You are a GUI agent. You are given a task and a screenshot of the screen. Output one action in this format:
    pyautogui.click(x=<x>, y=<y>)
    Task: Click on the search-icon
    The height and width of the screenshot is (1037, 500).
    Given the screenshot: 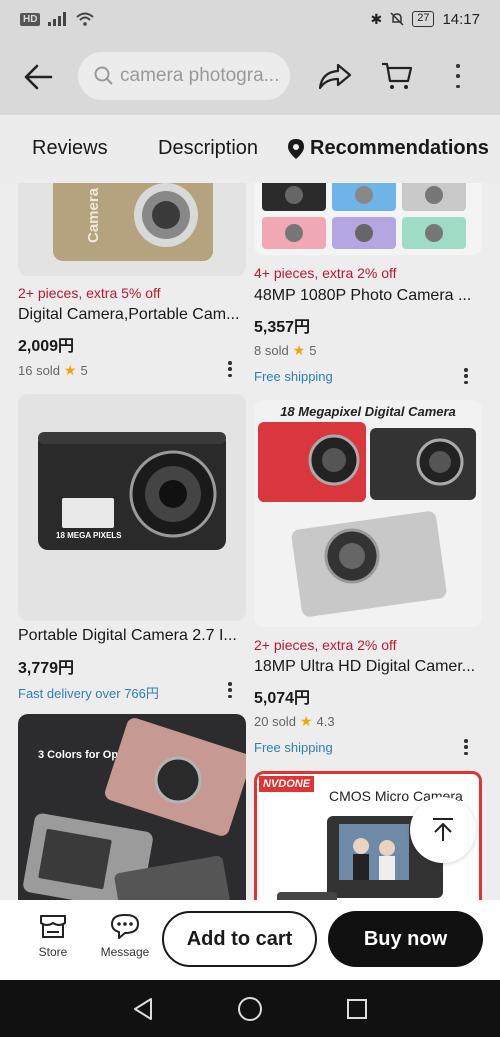 What is the action you would take?
    pyautogui.click(x=103, y=75)
    